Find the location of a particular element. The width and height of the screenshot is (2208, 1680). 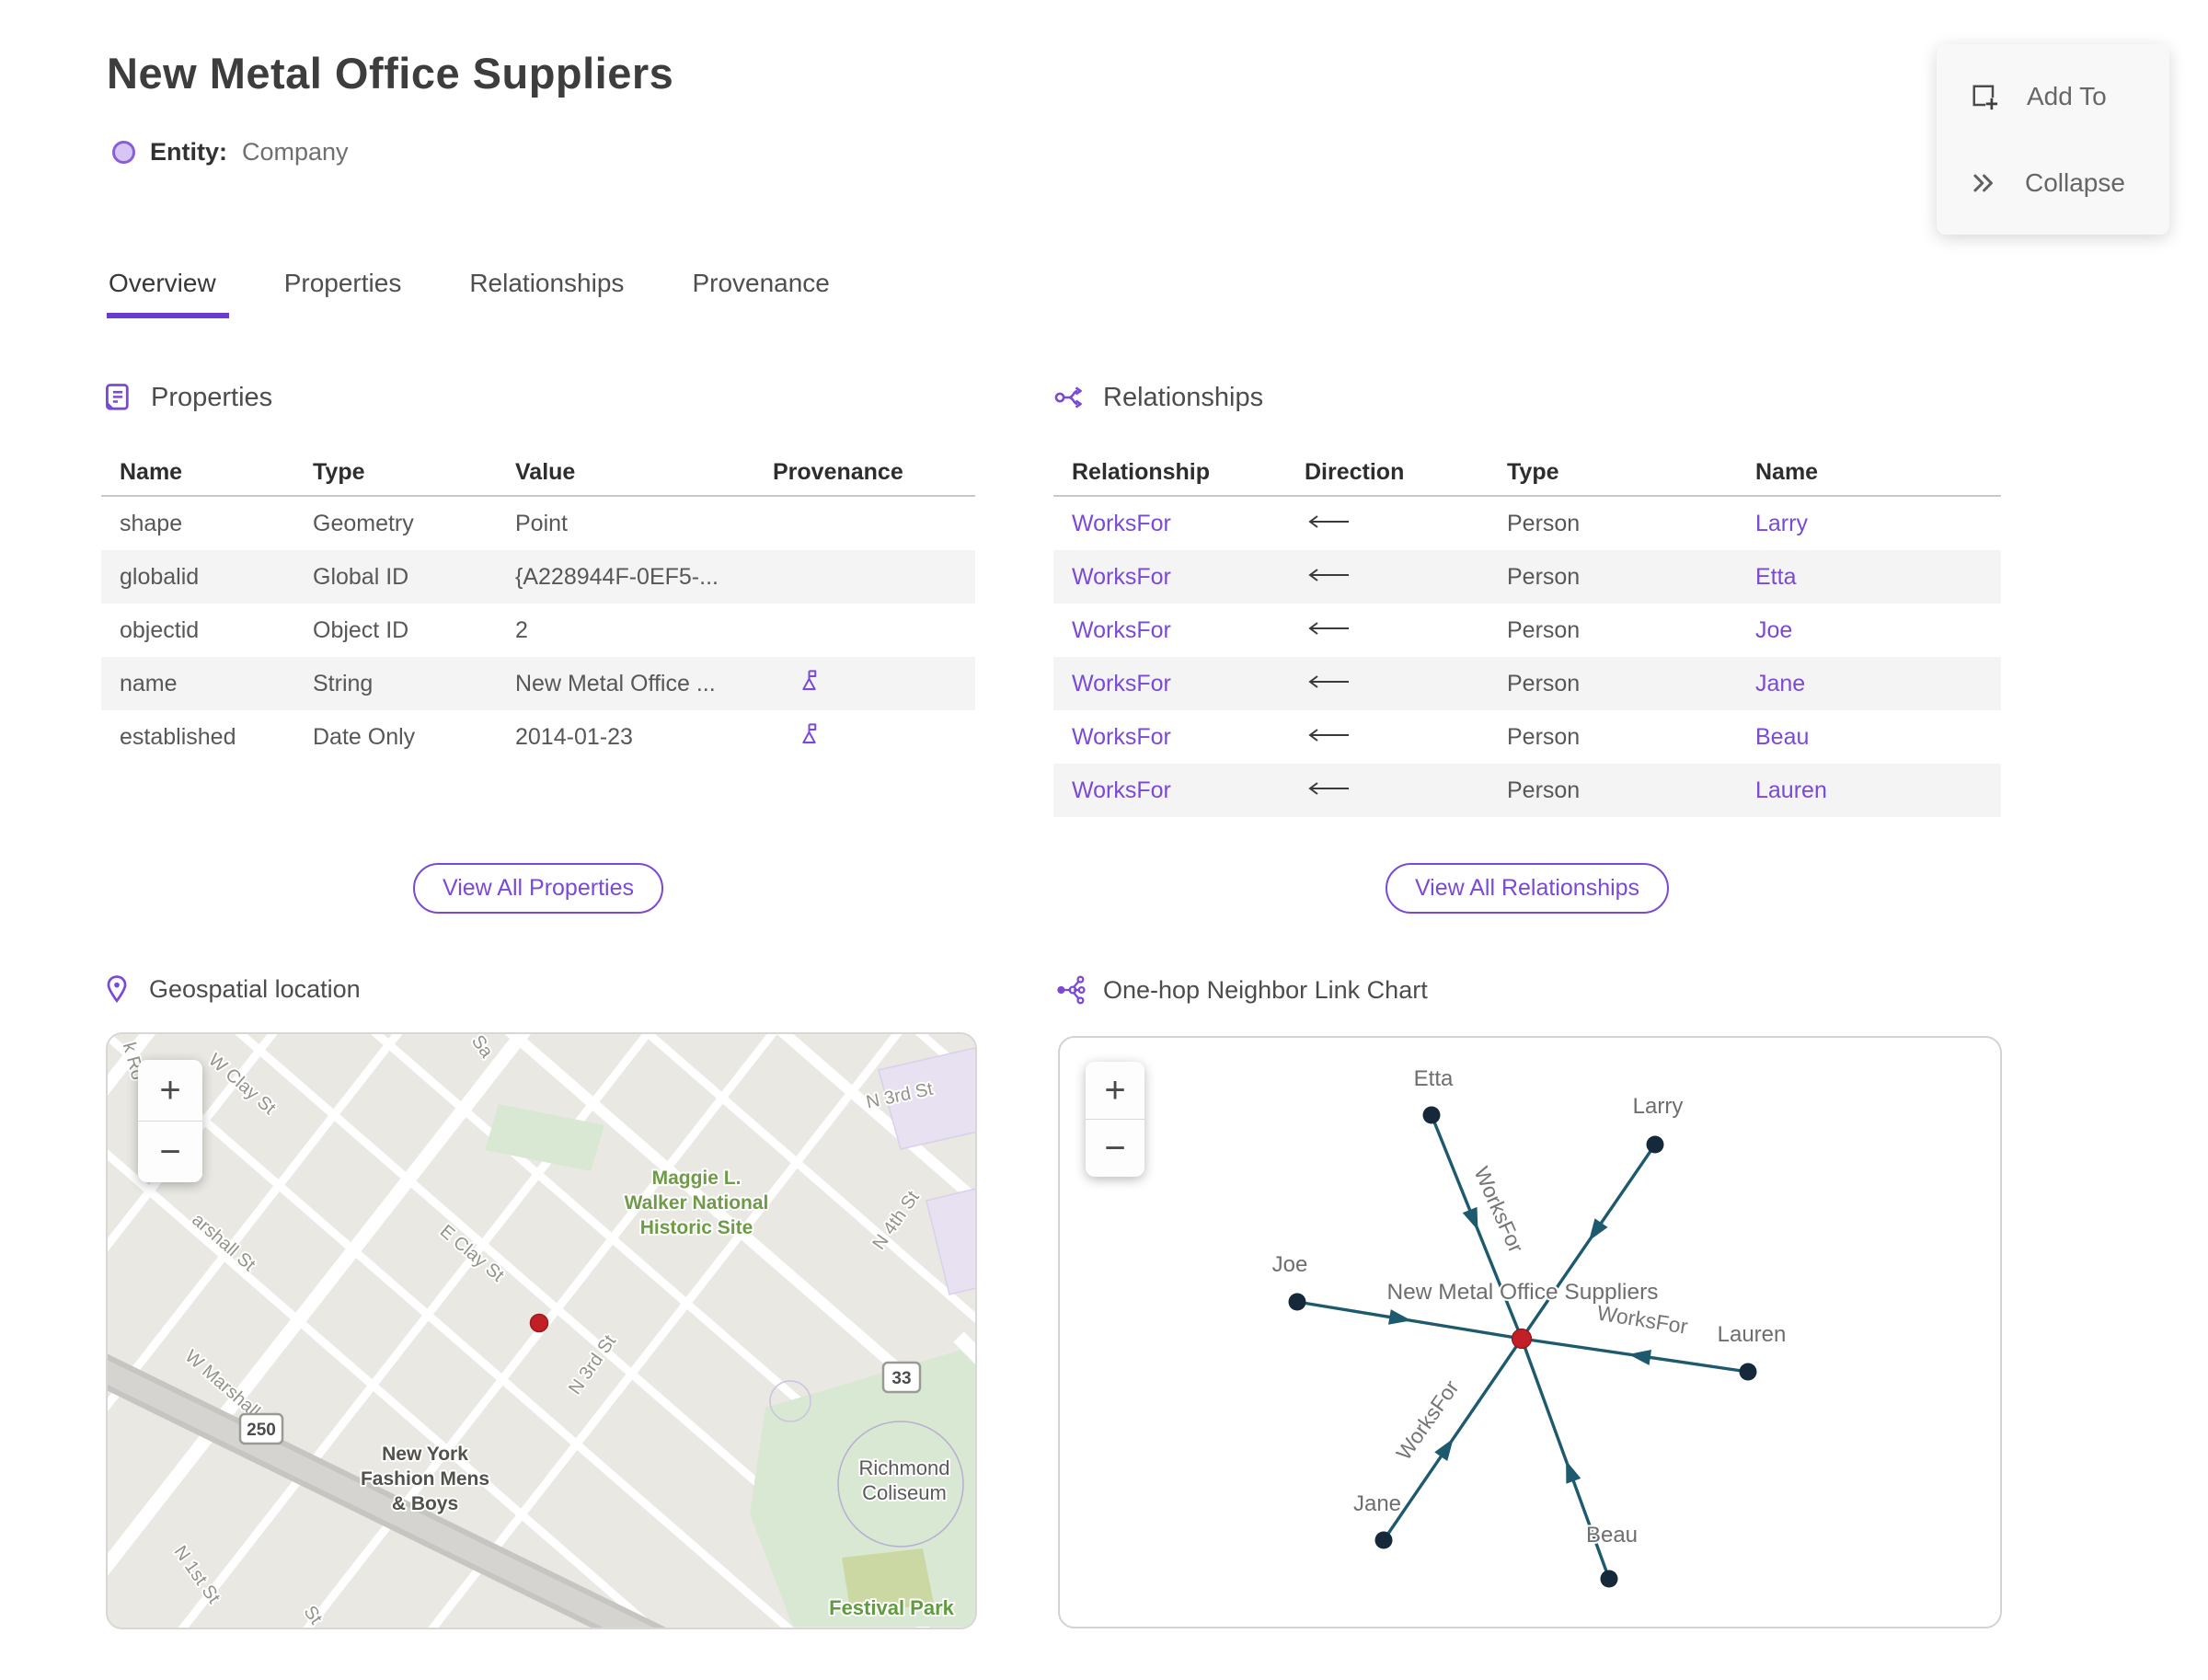

property-type: Geometry is located at coordinates (363, 523).